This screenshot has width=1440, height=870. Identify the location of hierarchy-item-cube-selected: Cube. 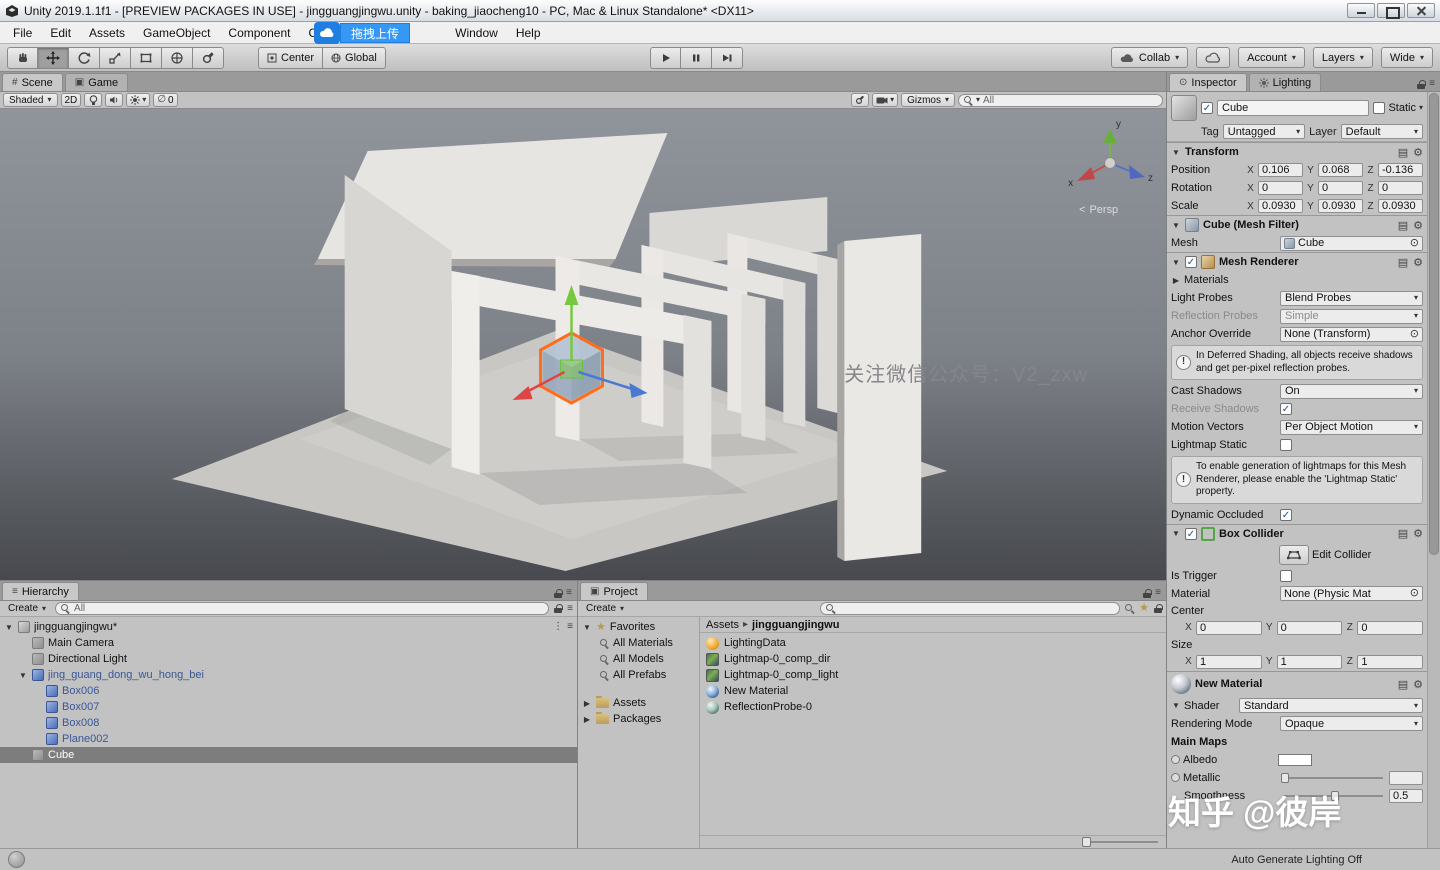
(288, 755).